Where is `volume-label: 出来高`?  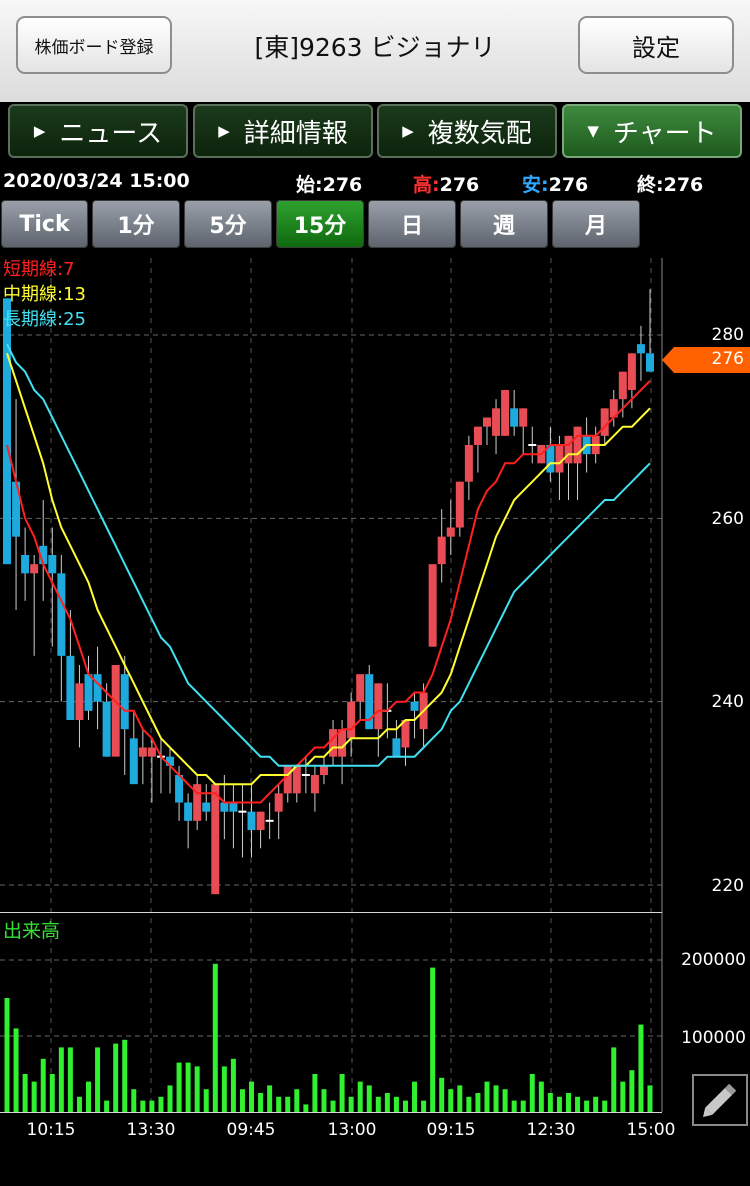
volume-label: 出来高 is located at coordinates (32, 931).